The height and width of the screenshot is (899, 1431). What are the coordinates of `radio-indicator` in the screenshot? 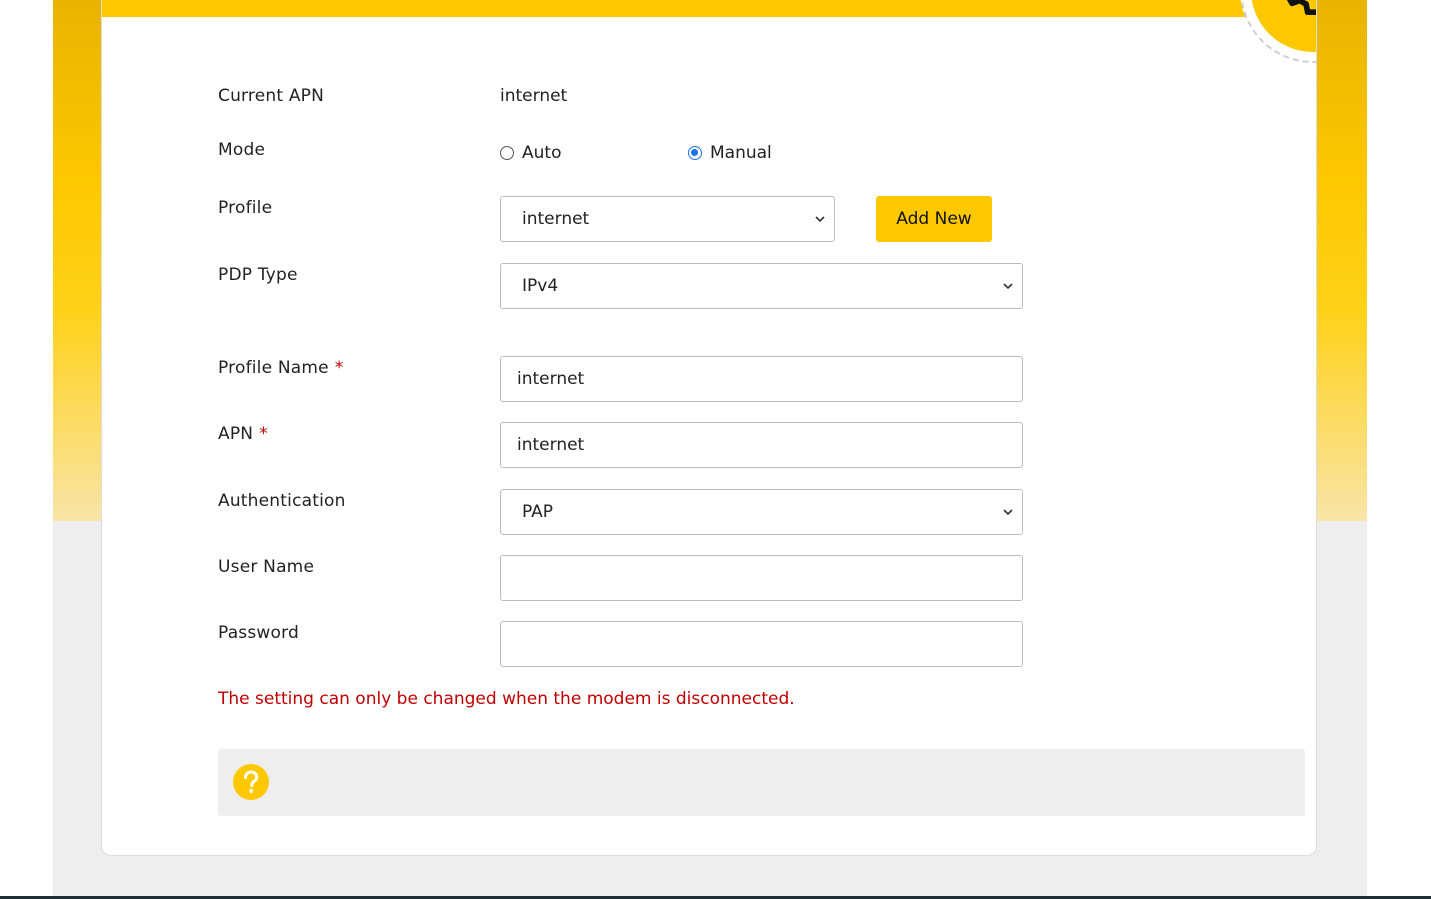 It's located at (507, 153).